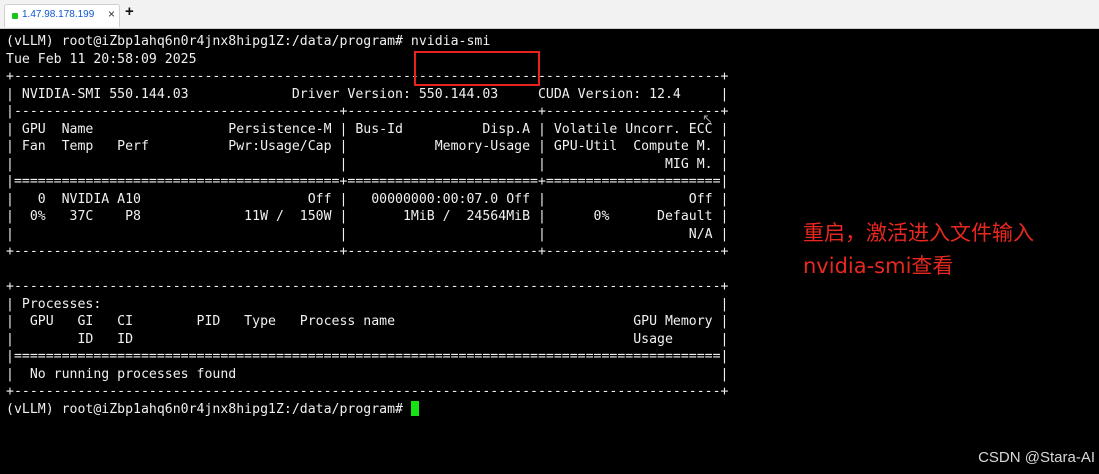  Describe the element at coordinates (477, 68) in the screenshot. I see `command-highlight-box` at that location.